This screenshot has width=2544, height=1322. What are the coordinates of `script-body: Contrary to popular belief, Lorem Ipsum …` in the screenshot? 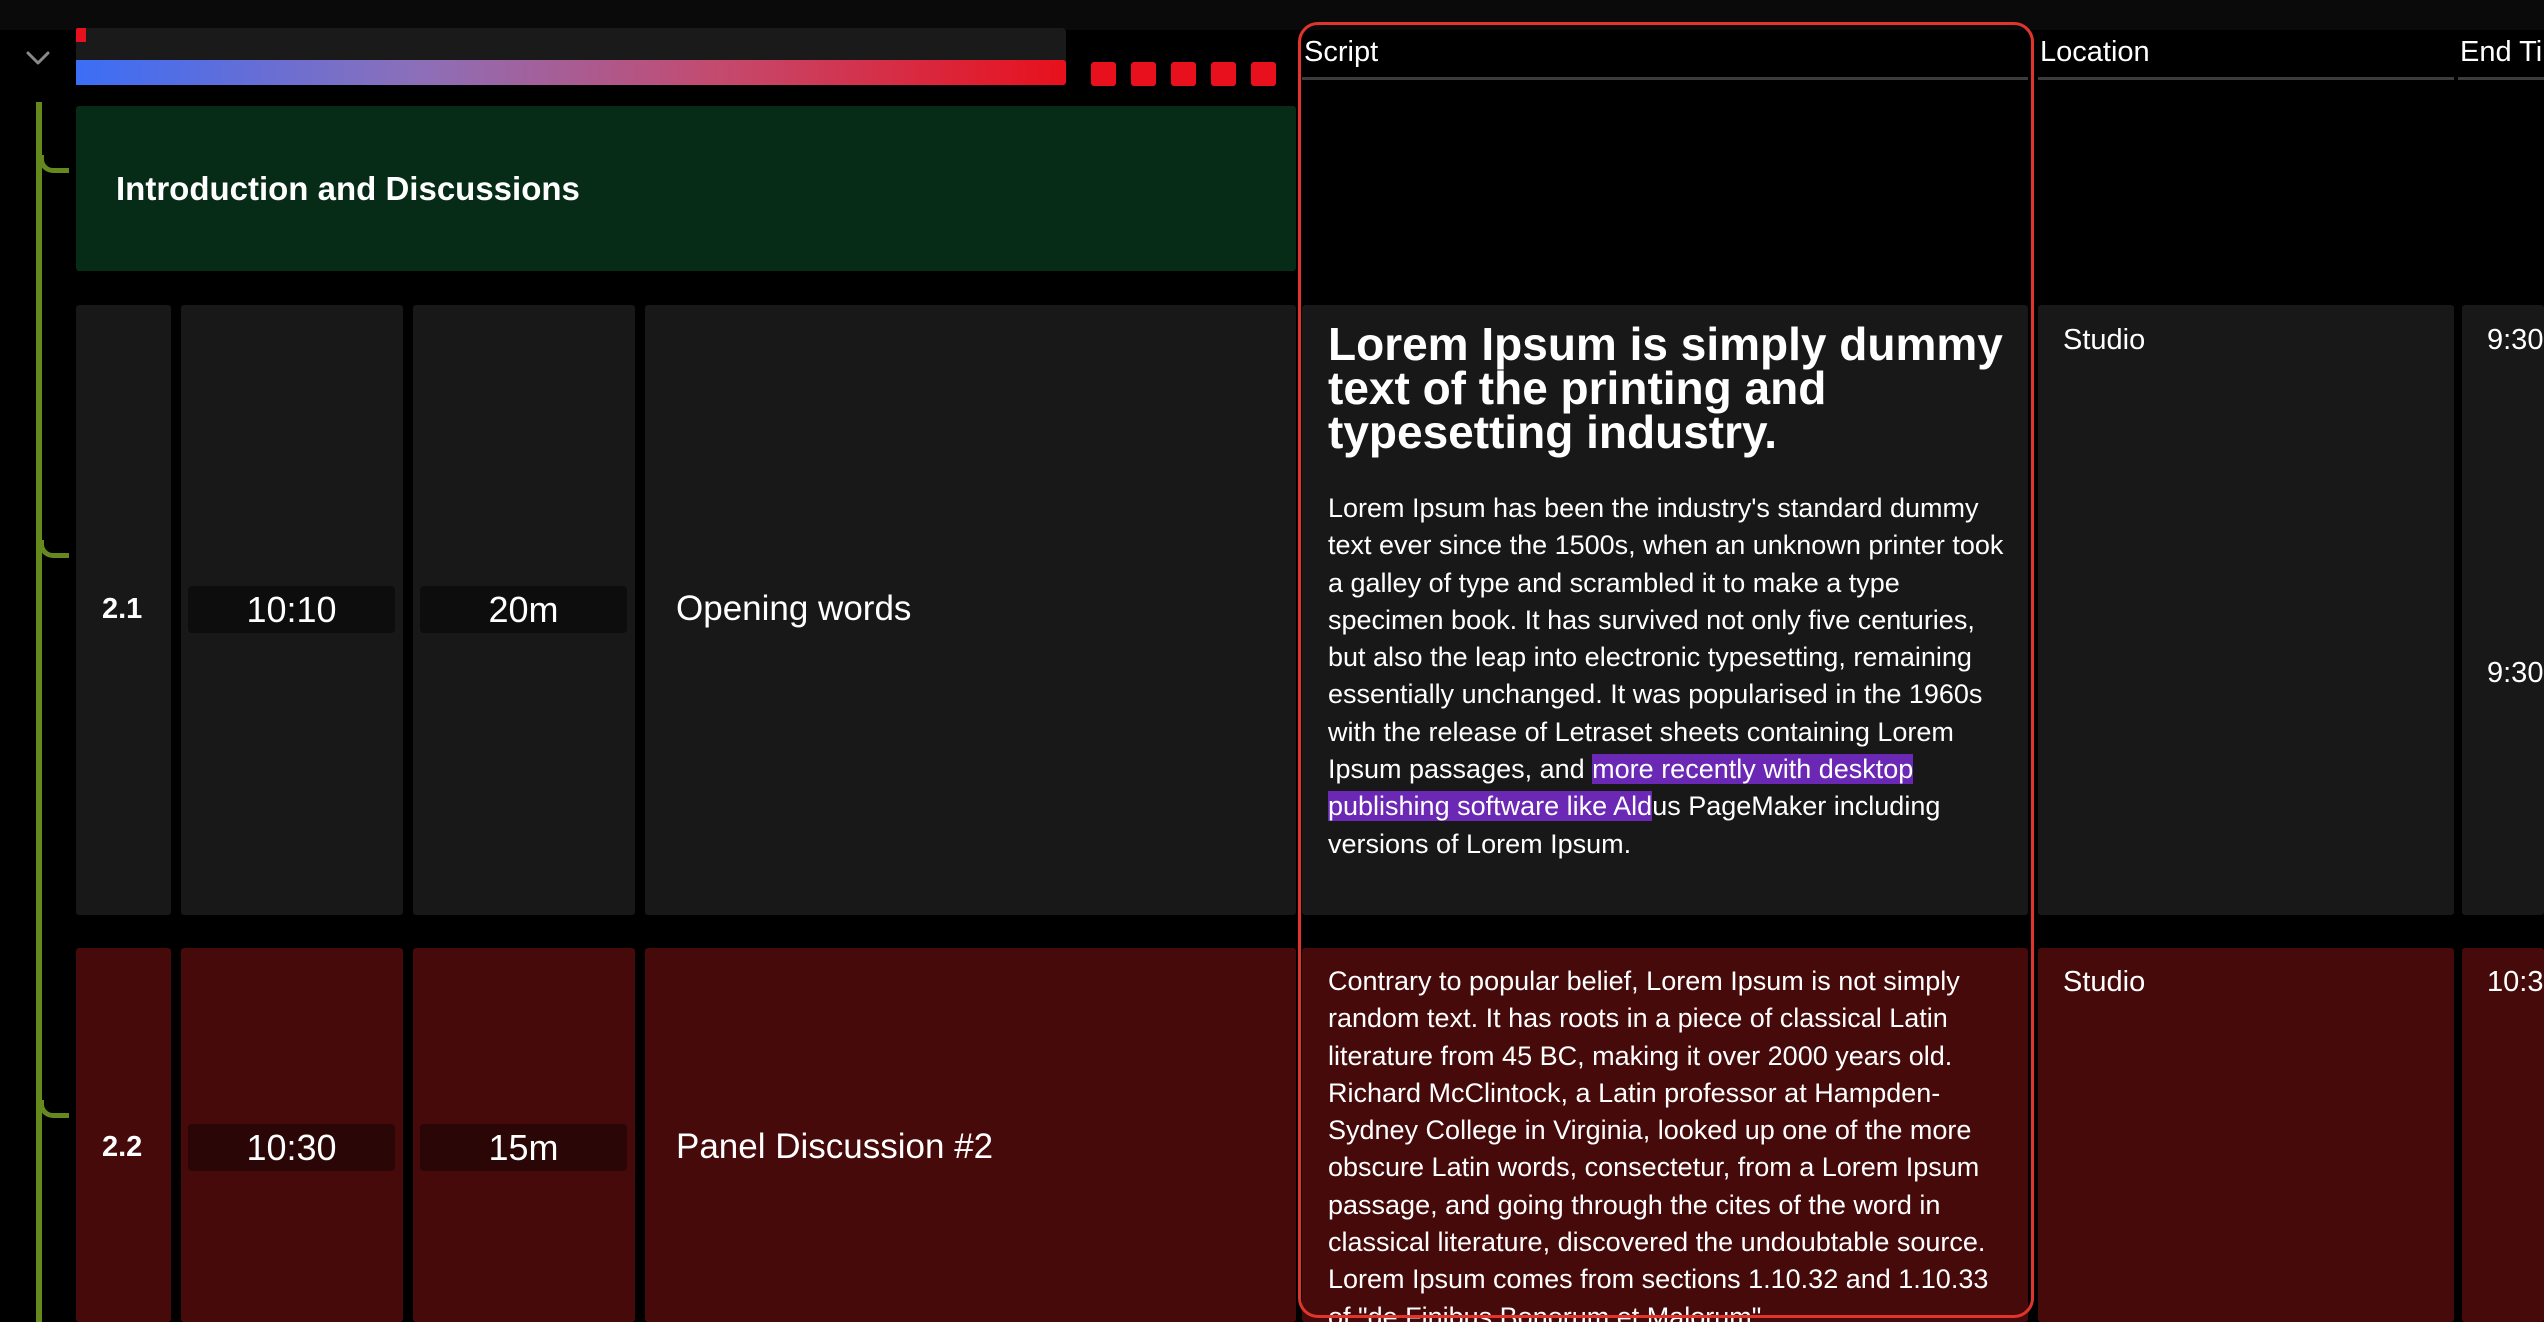 It's located at (1673, 1142).